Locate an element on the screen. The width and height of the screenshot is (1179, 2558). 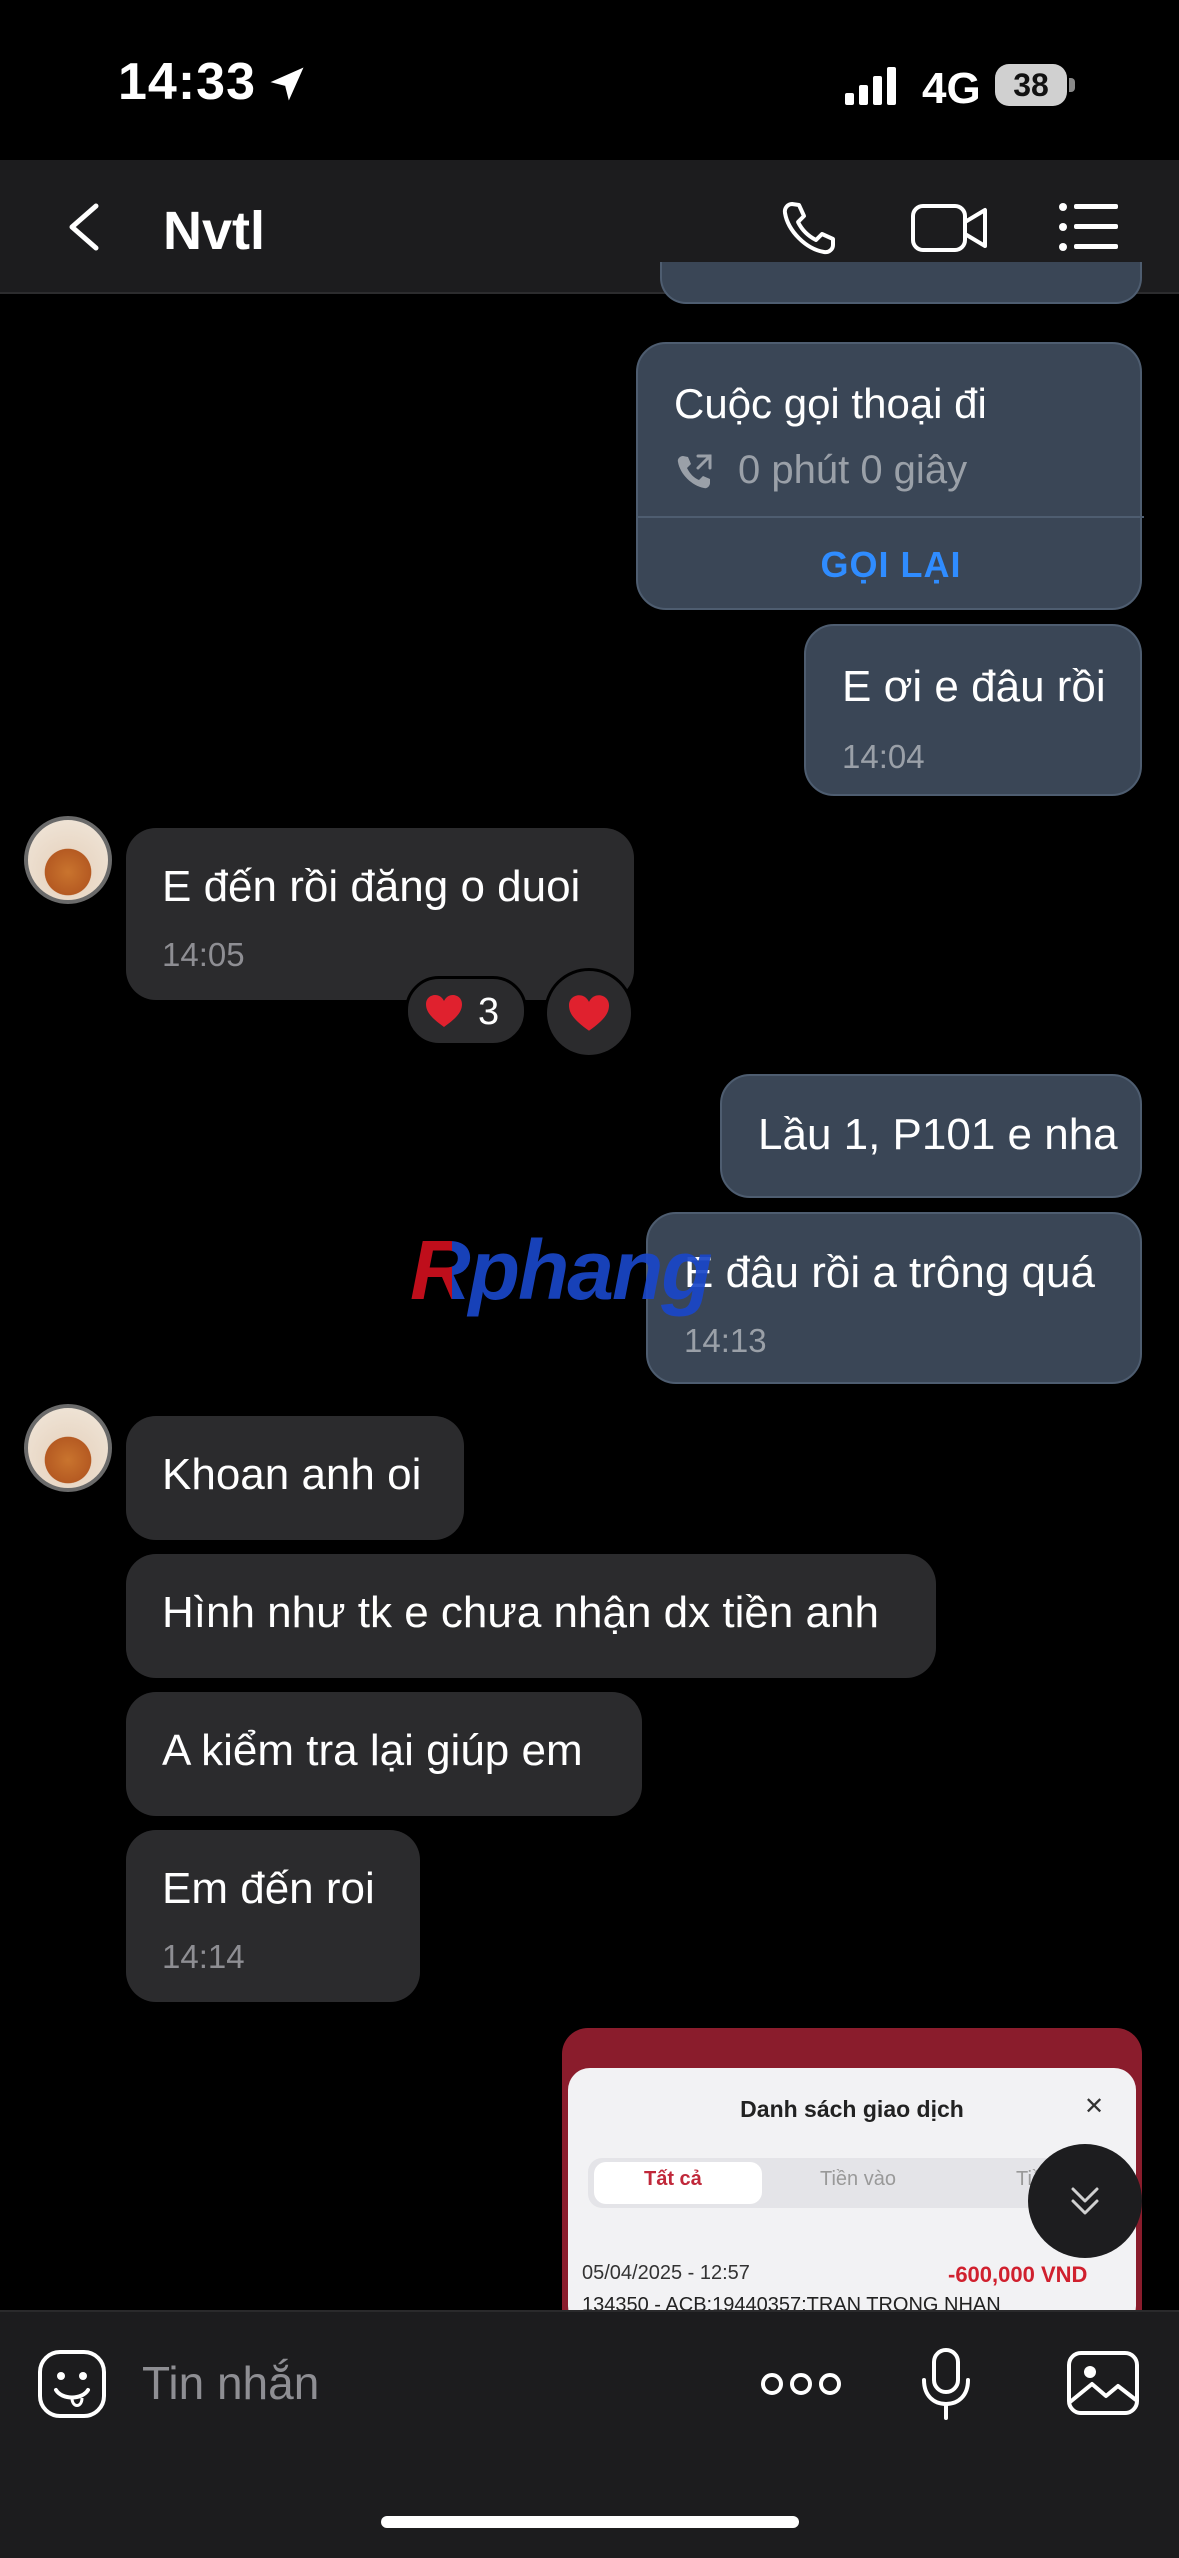
call-duration: 0 phút 0 giây is located at coordinates (853, 470).